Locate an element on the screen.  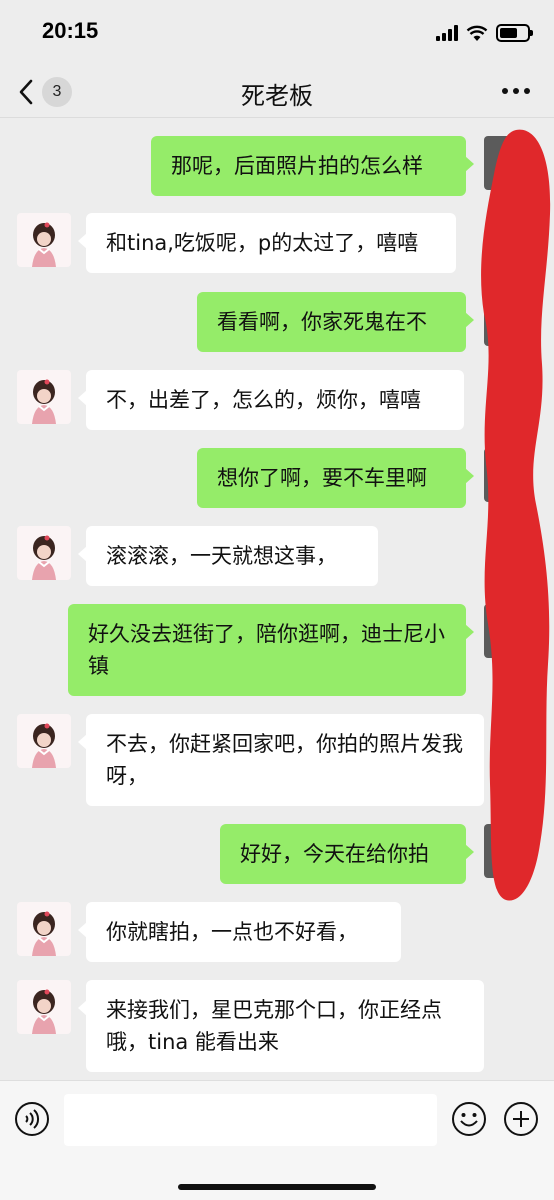
message-received: 和tina,吃饭呢，p的太过了，嘻嘻 is located at coordinates (267, 243).